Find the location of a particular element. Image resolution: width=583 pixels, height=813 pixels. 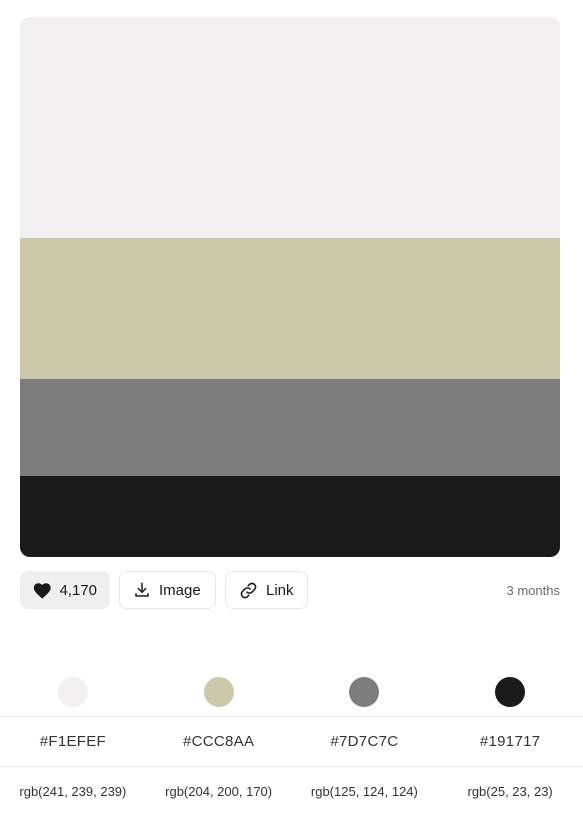

rgb-code: rgb(125, 124, 124) is located at coordinates (364, 791).